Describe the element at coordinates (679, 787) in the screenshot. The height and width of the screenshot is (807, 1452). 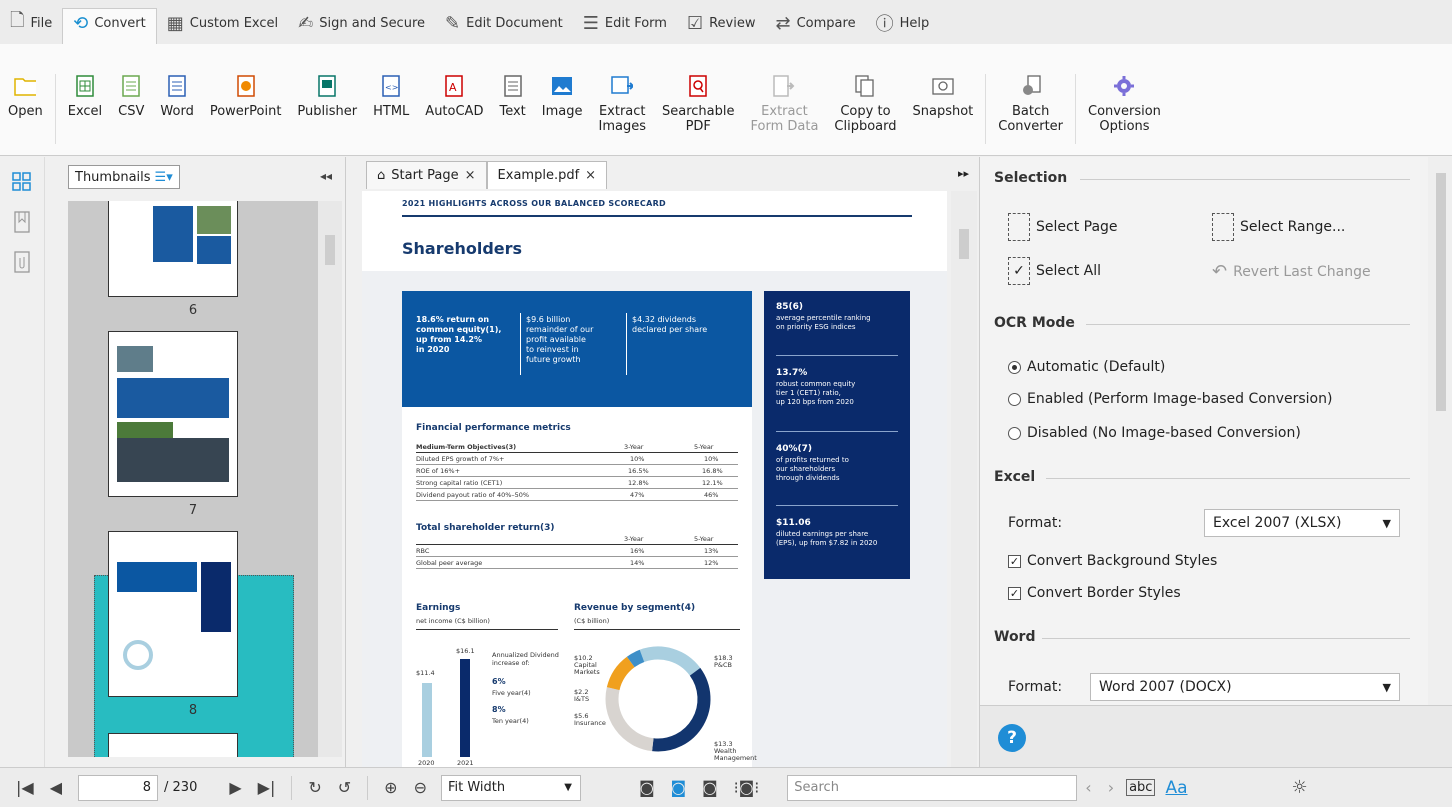
I see `fit-page-view-icon: ◙` at that location.